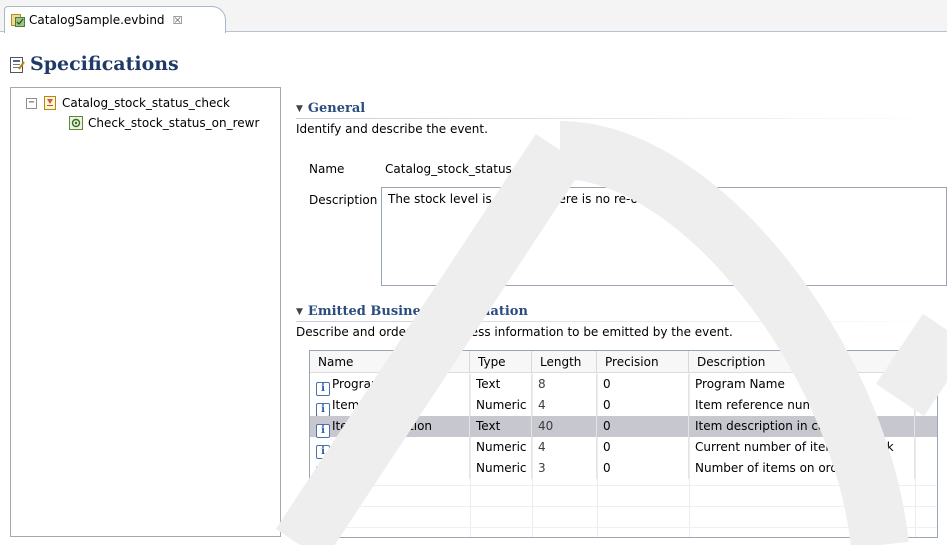  What do you see at coordinates (358, 468) in the screenshot?
I see `cell-name-text: on_order` at bounding box center [358, 468].